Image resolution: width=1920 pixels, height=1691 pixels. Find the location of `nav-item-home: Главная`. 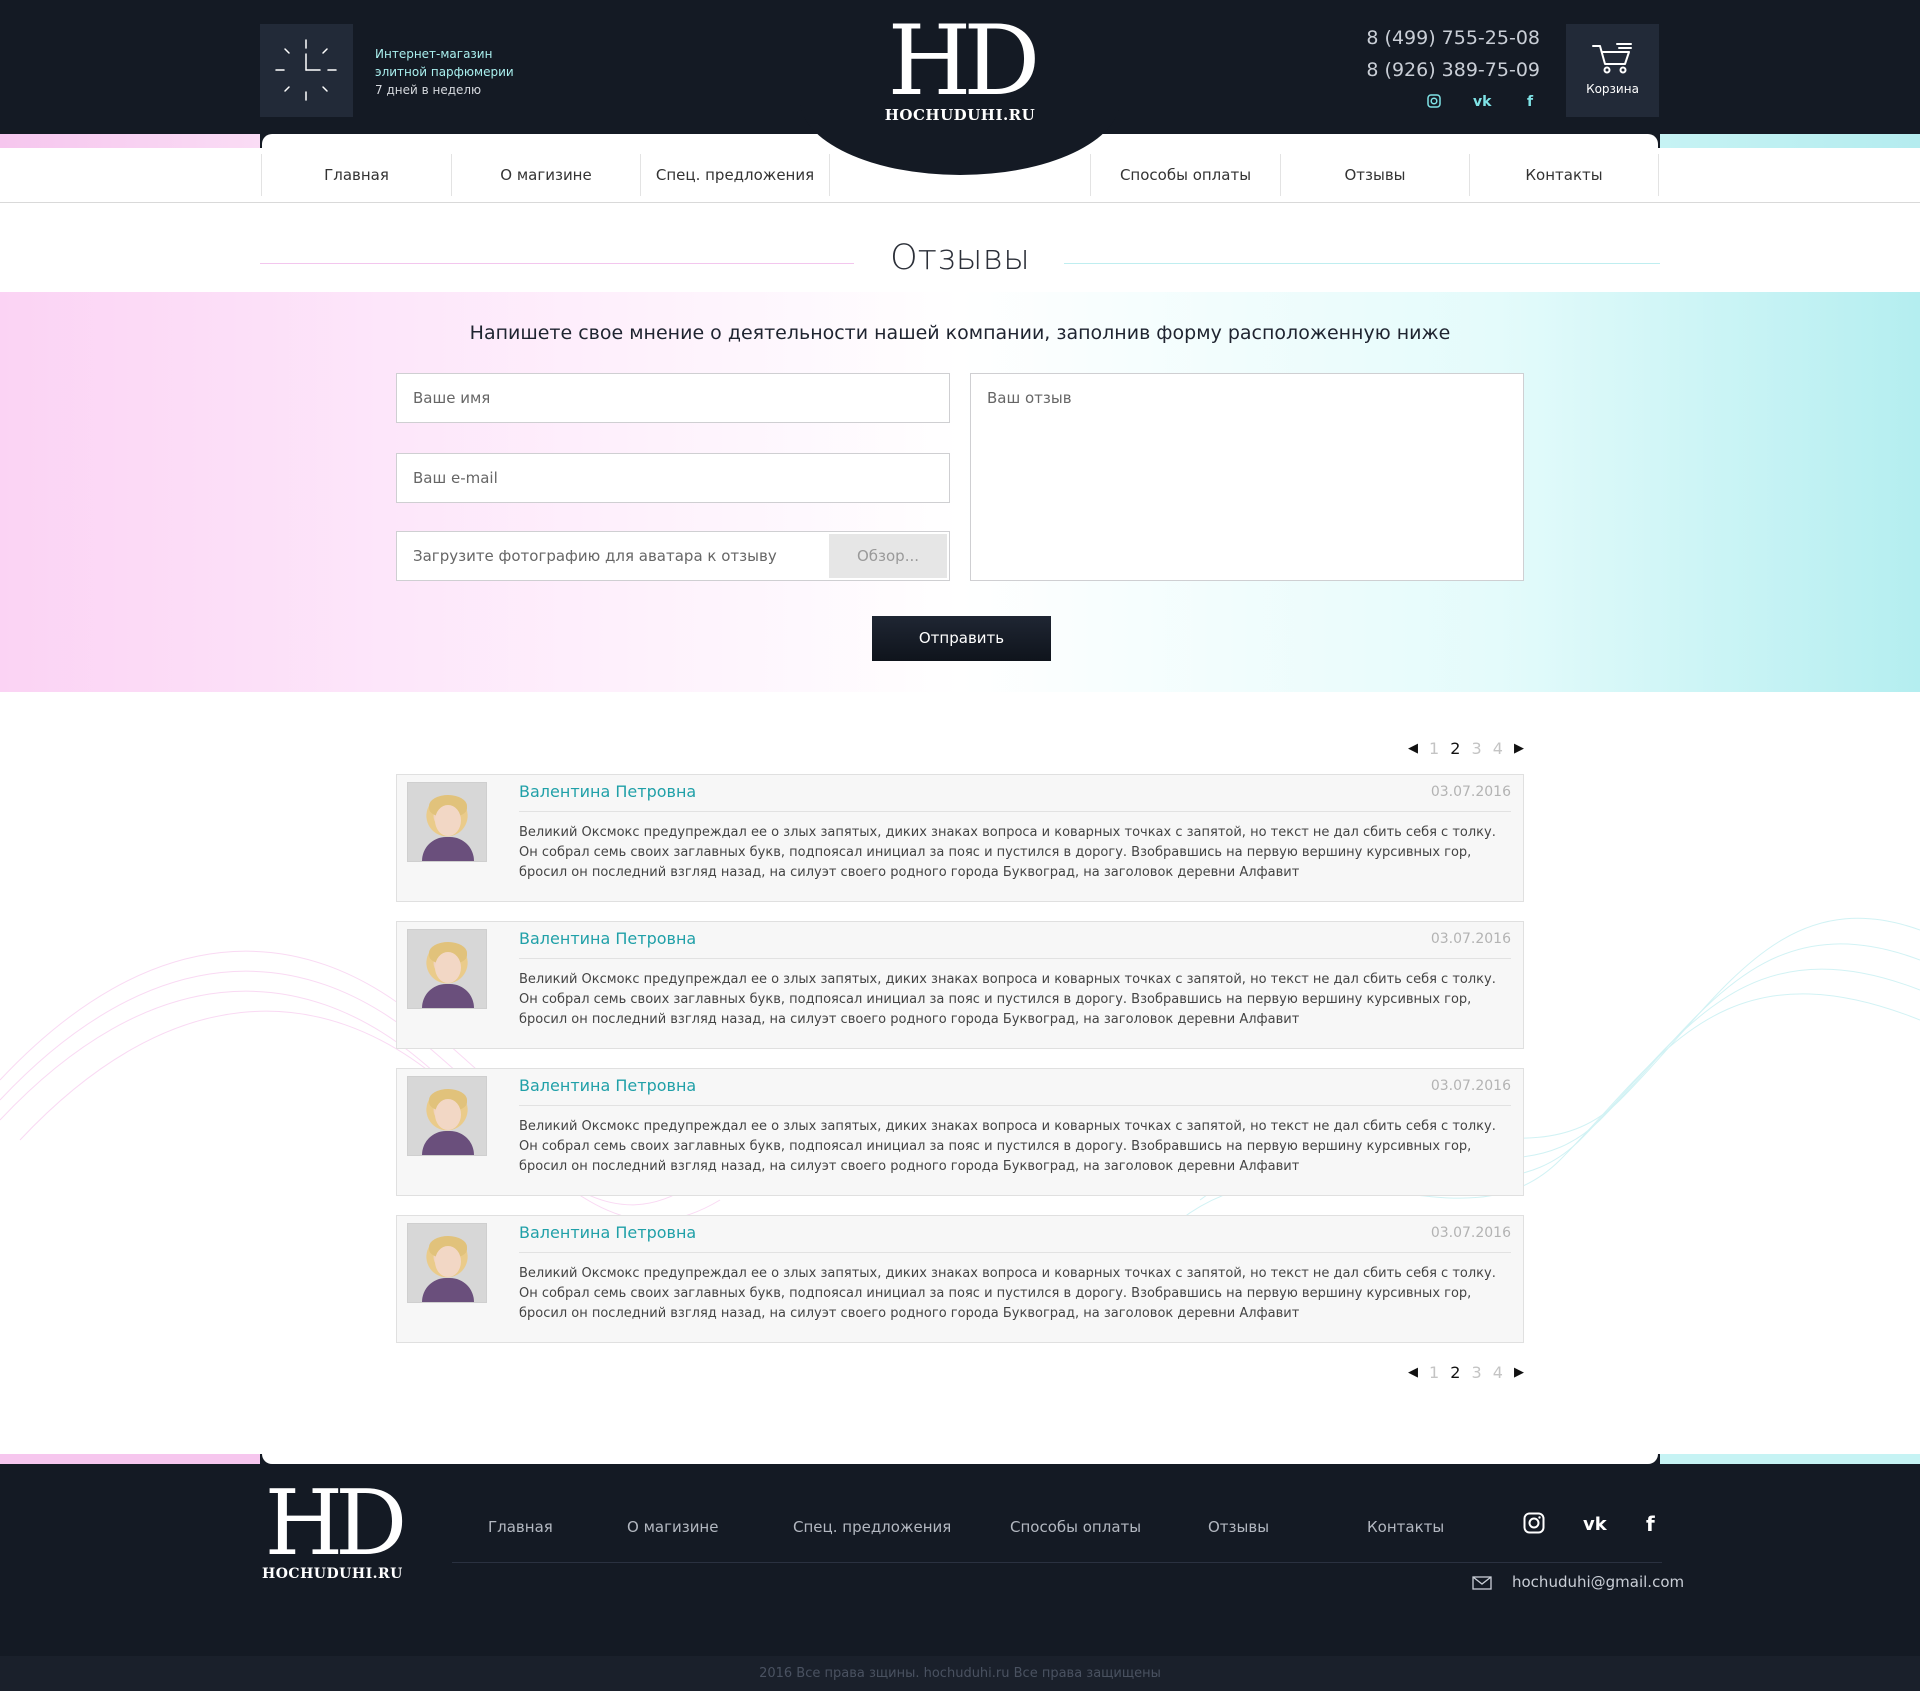

nav-item-home: Главная is located at coordinates (356, 175).